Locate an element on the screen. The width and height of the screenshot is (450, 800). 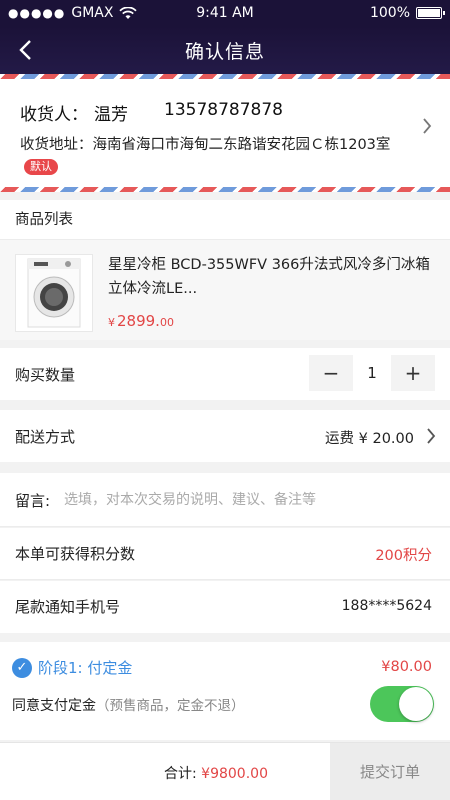
message-label: 留言: is located at coordinates (33, 501).